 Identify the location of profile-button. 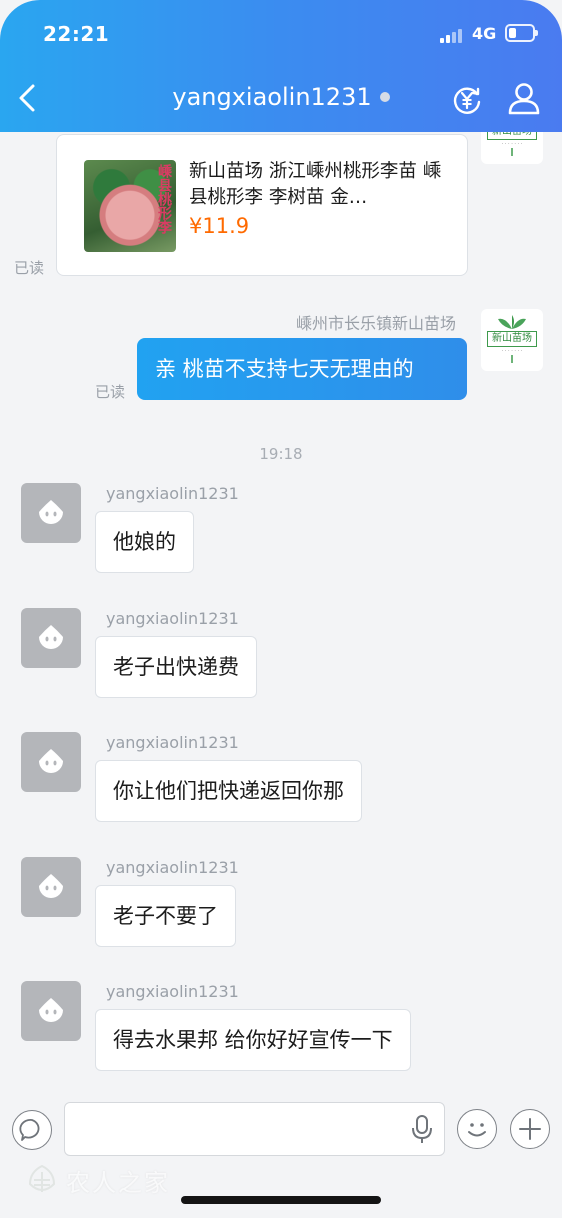
(524, 98).